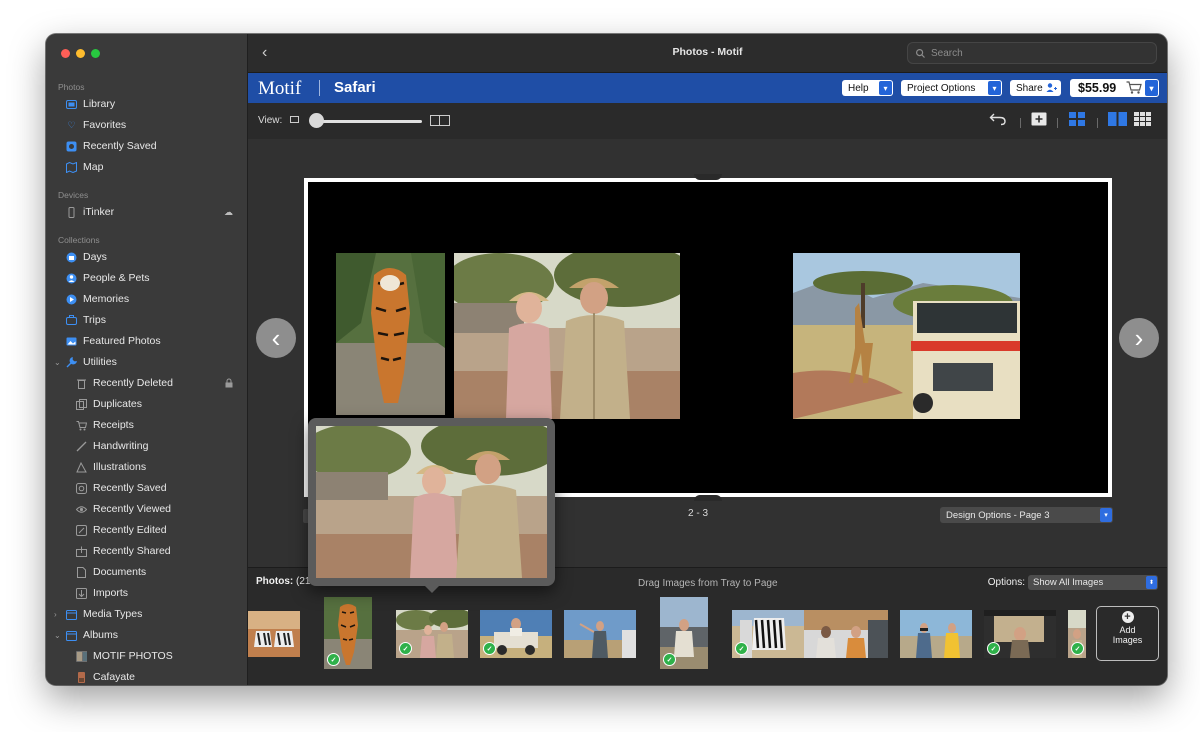 The image size is (1200, 732). Describe the element at coordinates (156, 467) in the screenshot. I see `sidebar-item-illustrations: Illustrations` at that location.